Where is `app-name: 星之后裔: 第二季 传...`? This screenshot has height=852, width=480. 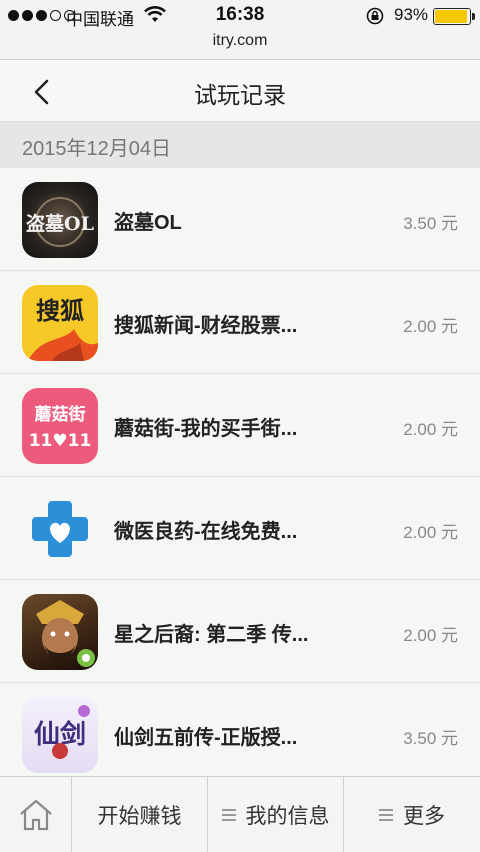
app-name: 星之后裔: 第二季 传... is located at coordinates (211, 635).